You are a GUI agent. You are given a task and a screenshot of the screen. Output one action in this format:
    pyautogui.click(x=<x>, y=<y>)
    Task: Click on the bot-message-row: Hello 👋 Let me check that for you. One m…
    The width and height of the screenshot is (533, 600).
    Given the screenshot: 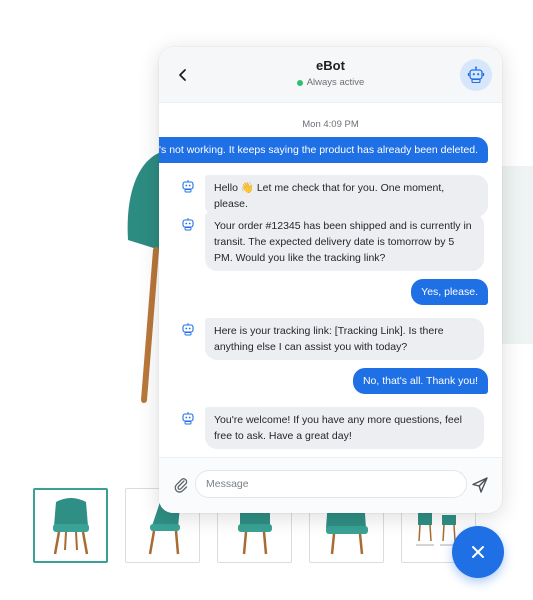 What is the action you would take?
    pyautogui.click(x=334, y=196)
    